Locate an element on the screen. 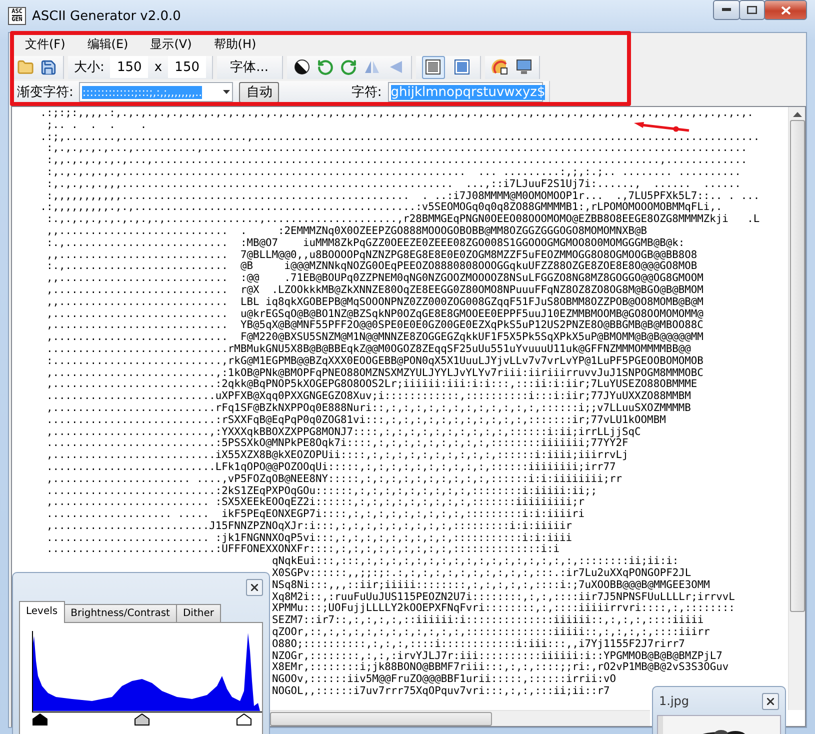 Image resolution: width=815 pixels, height=734 pixels. menu-item: 编辑(E) is located at coordinates (107, 44).